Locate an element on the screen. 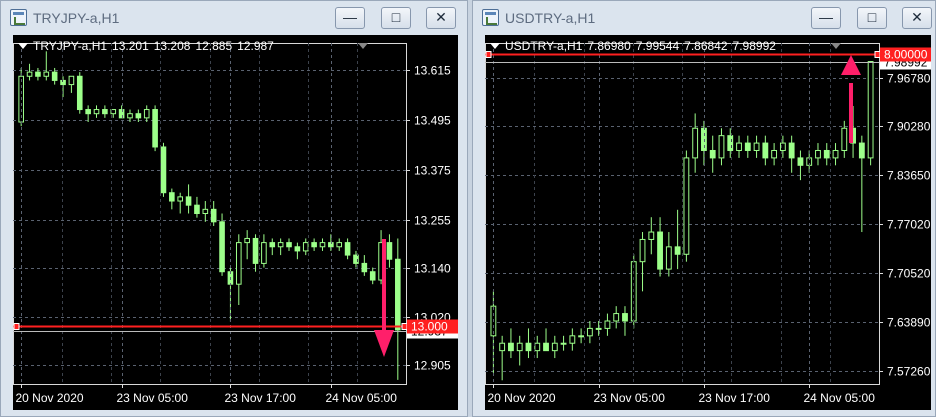 The width and height of the screenshot is (936, 417). price-axis-label: 7.70520 is located at coordinates (909, 274).